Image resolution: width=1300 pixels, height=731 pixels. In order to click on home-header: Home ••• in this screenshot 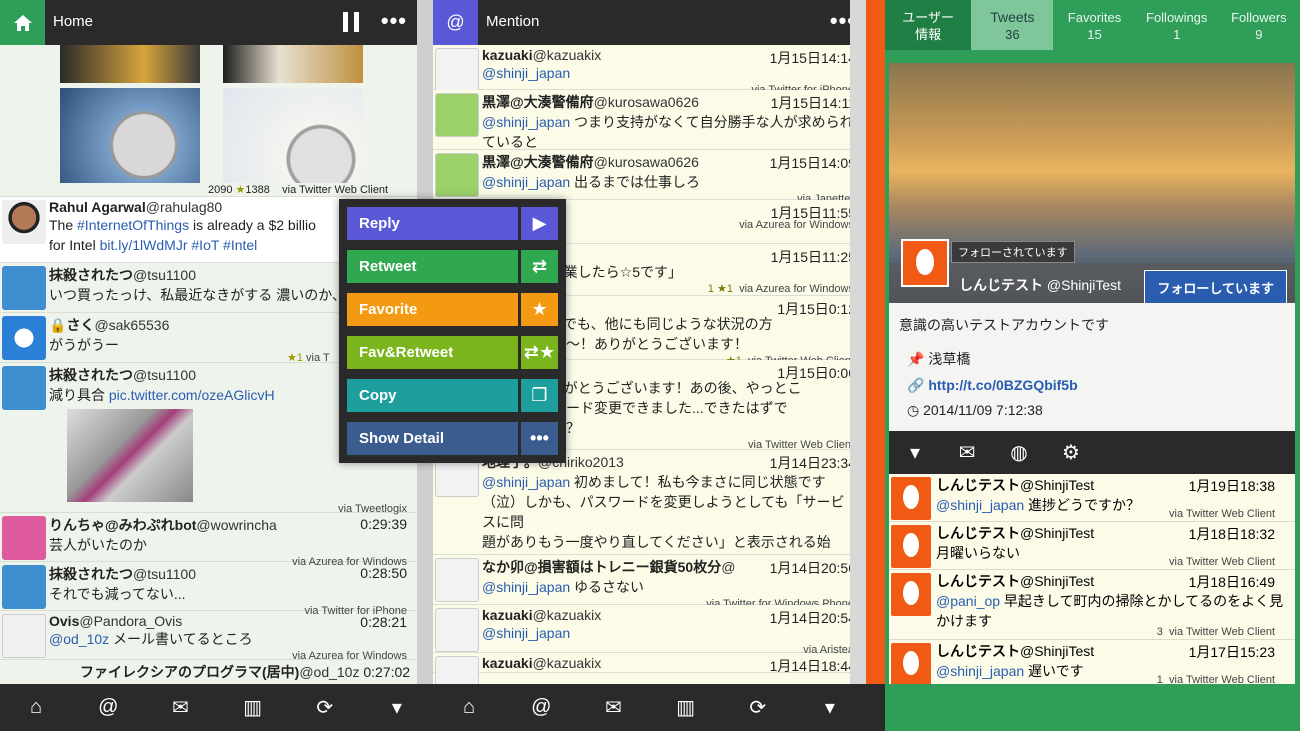, I will do `click(208, 22)`.